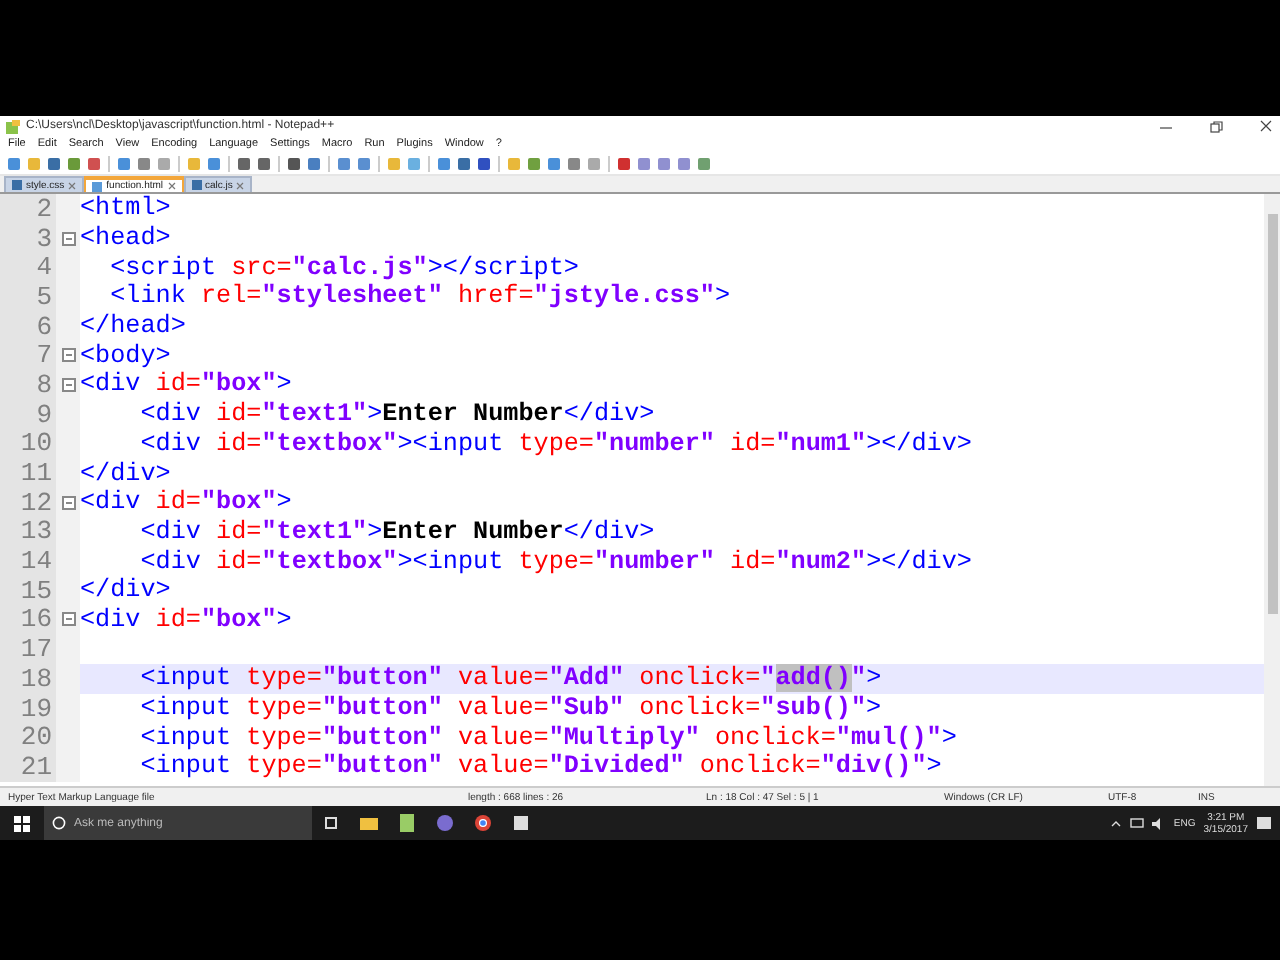 Image resolution: width=1280 pixels, height=960 pixels. Describe the element at coordinates (28, 414) in the screenshot. I see `line-number: 9` at that location.